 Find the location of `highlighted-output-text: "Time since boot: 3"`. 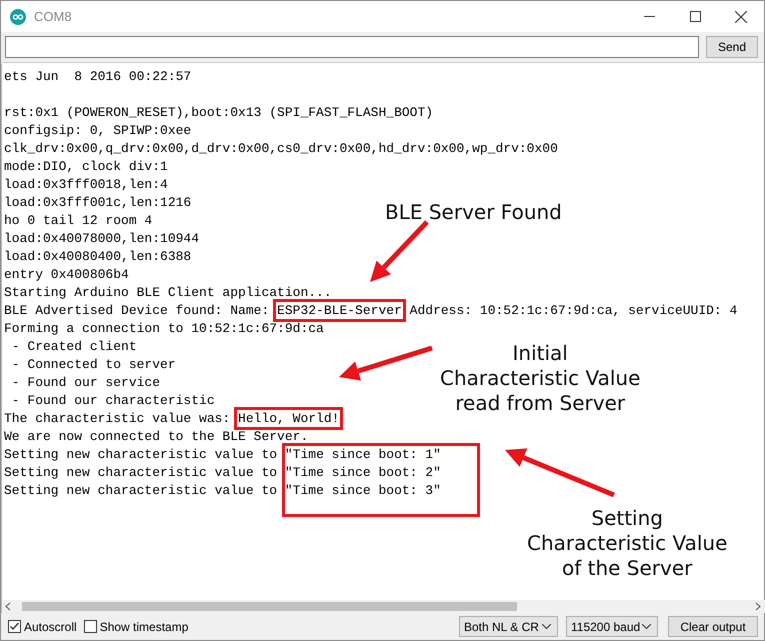

highlighted-output-text: "Time since boot: 3" is located at coordinates (381, 499).